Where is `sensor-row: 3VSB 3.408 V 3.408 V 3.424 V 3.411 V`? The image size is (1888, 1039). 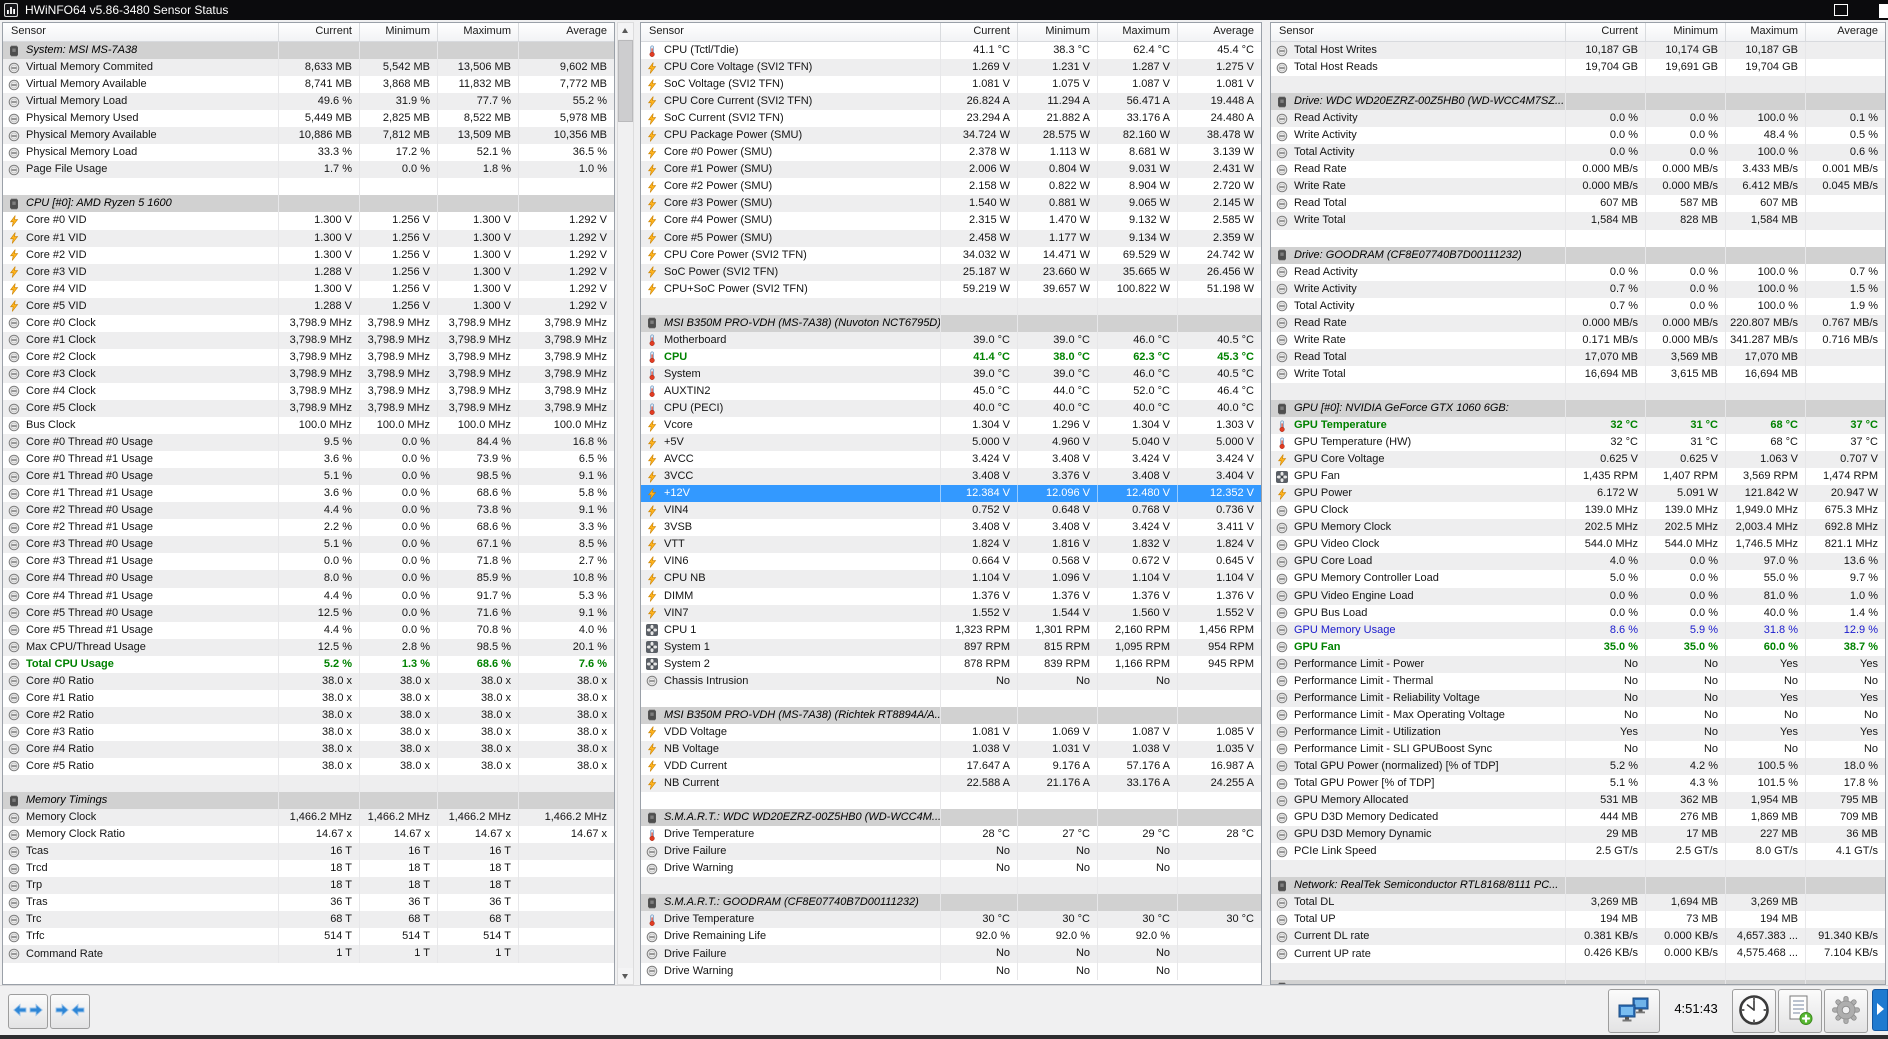
sensor-row: 3VSB 3.408 V 3.408 V 3.424 V 3.411 V is located at coordinates (951, 528).